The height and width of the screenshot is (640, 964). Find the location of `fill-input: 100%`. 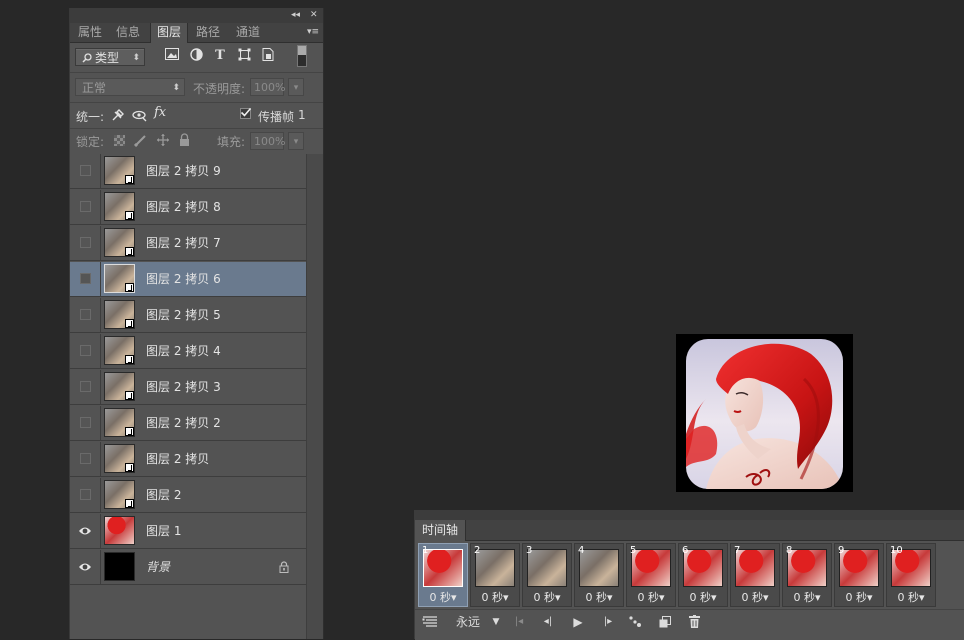

fill-input: 100% is located at coordinates (267, 141).